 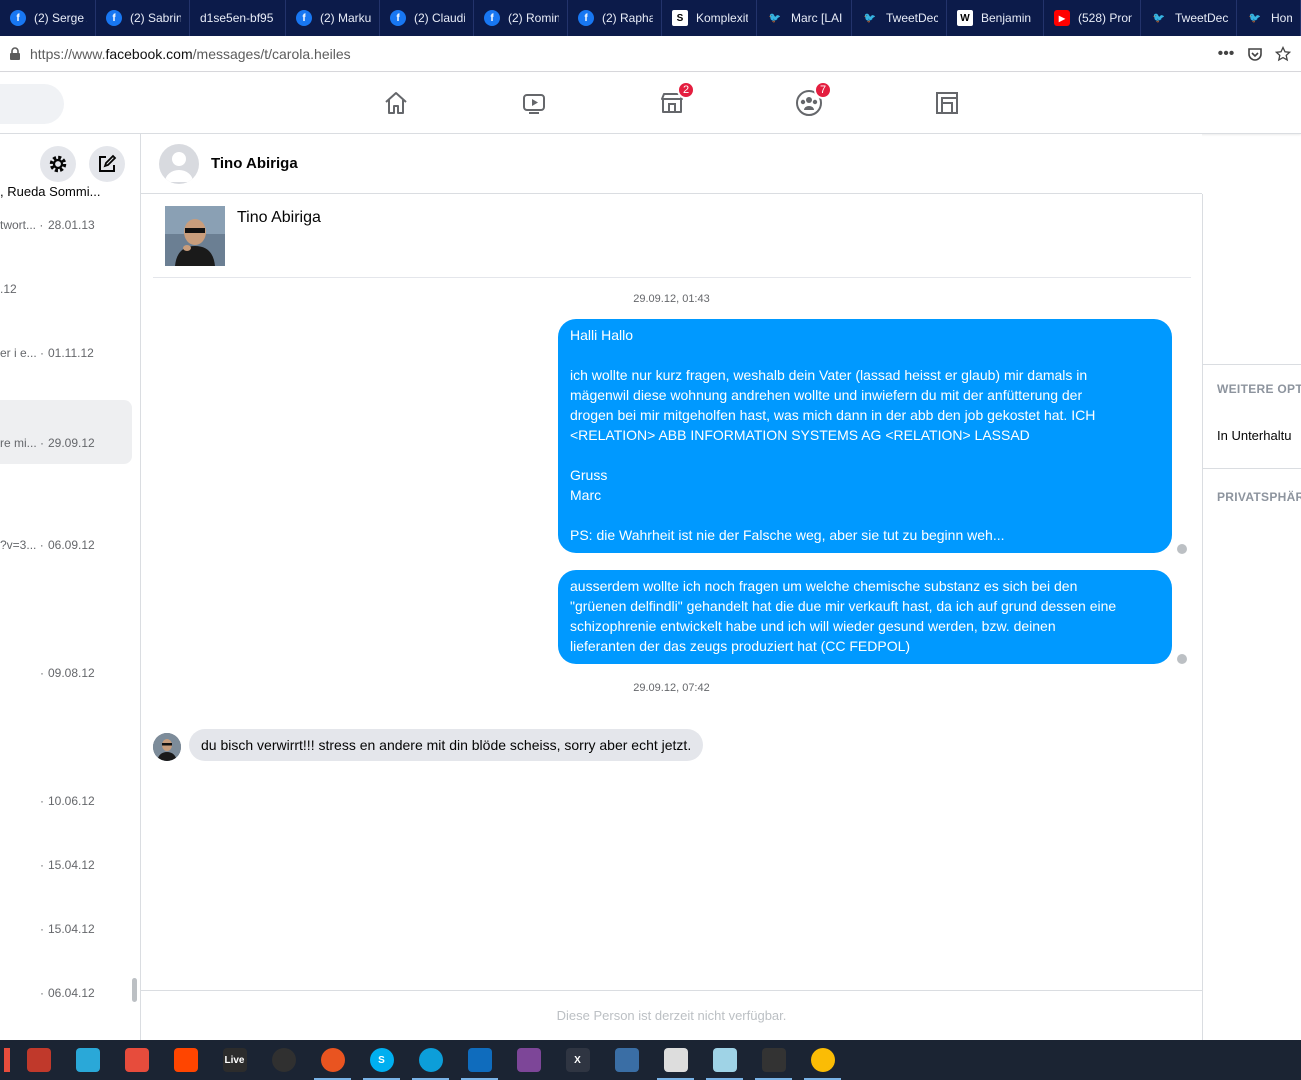 I want to click on wikipedia-icon: W, so click(x=965, y=18).